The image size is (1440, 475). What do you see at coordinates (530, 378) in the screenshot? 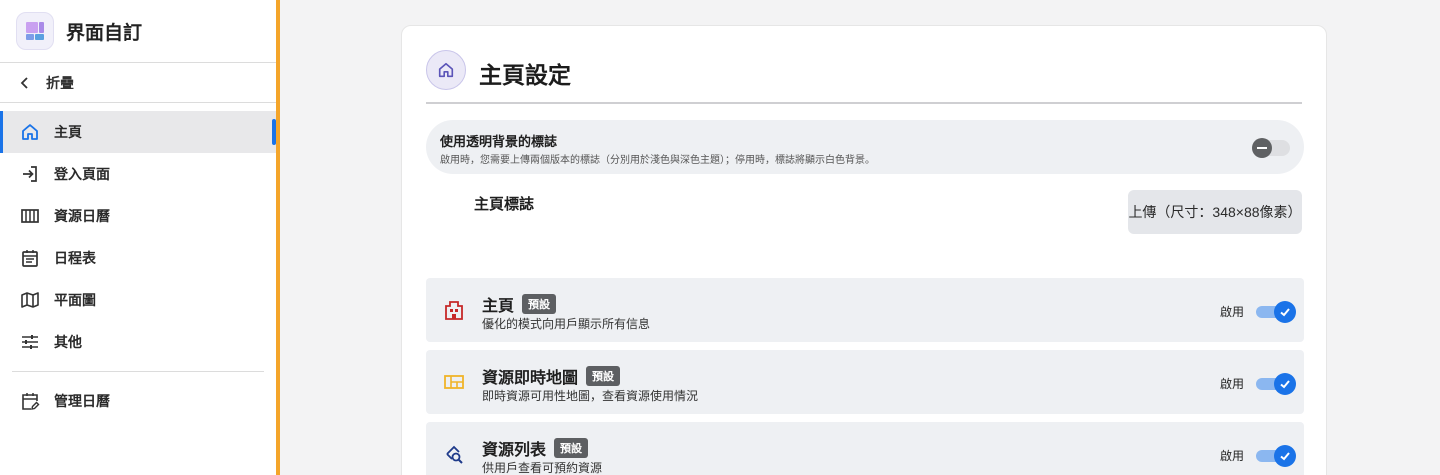
I see `module-title-text: 資源即時地圖` at bounding box center [530, 378].